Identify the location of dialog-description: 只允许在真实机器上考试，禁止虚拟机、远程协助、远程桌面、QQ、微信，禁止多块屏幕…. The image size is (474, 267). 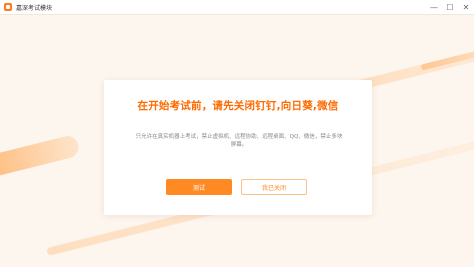
(239, 141).